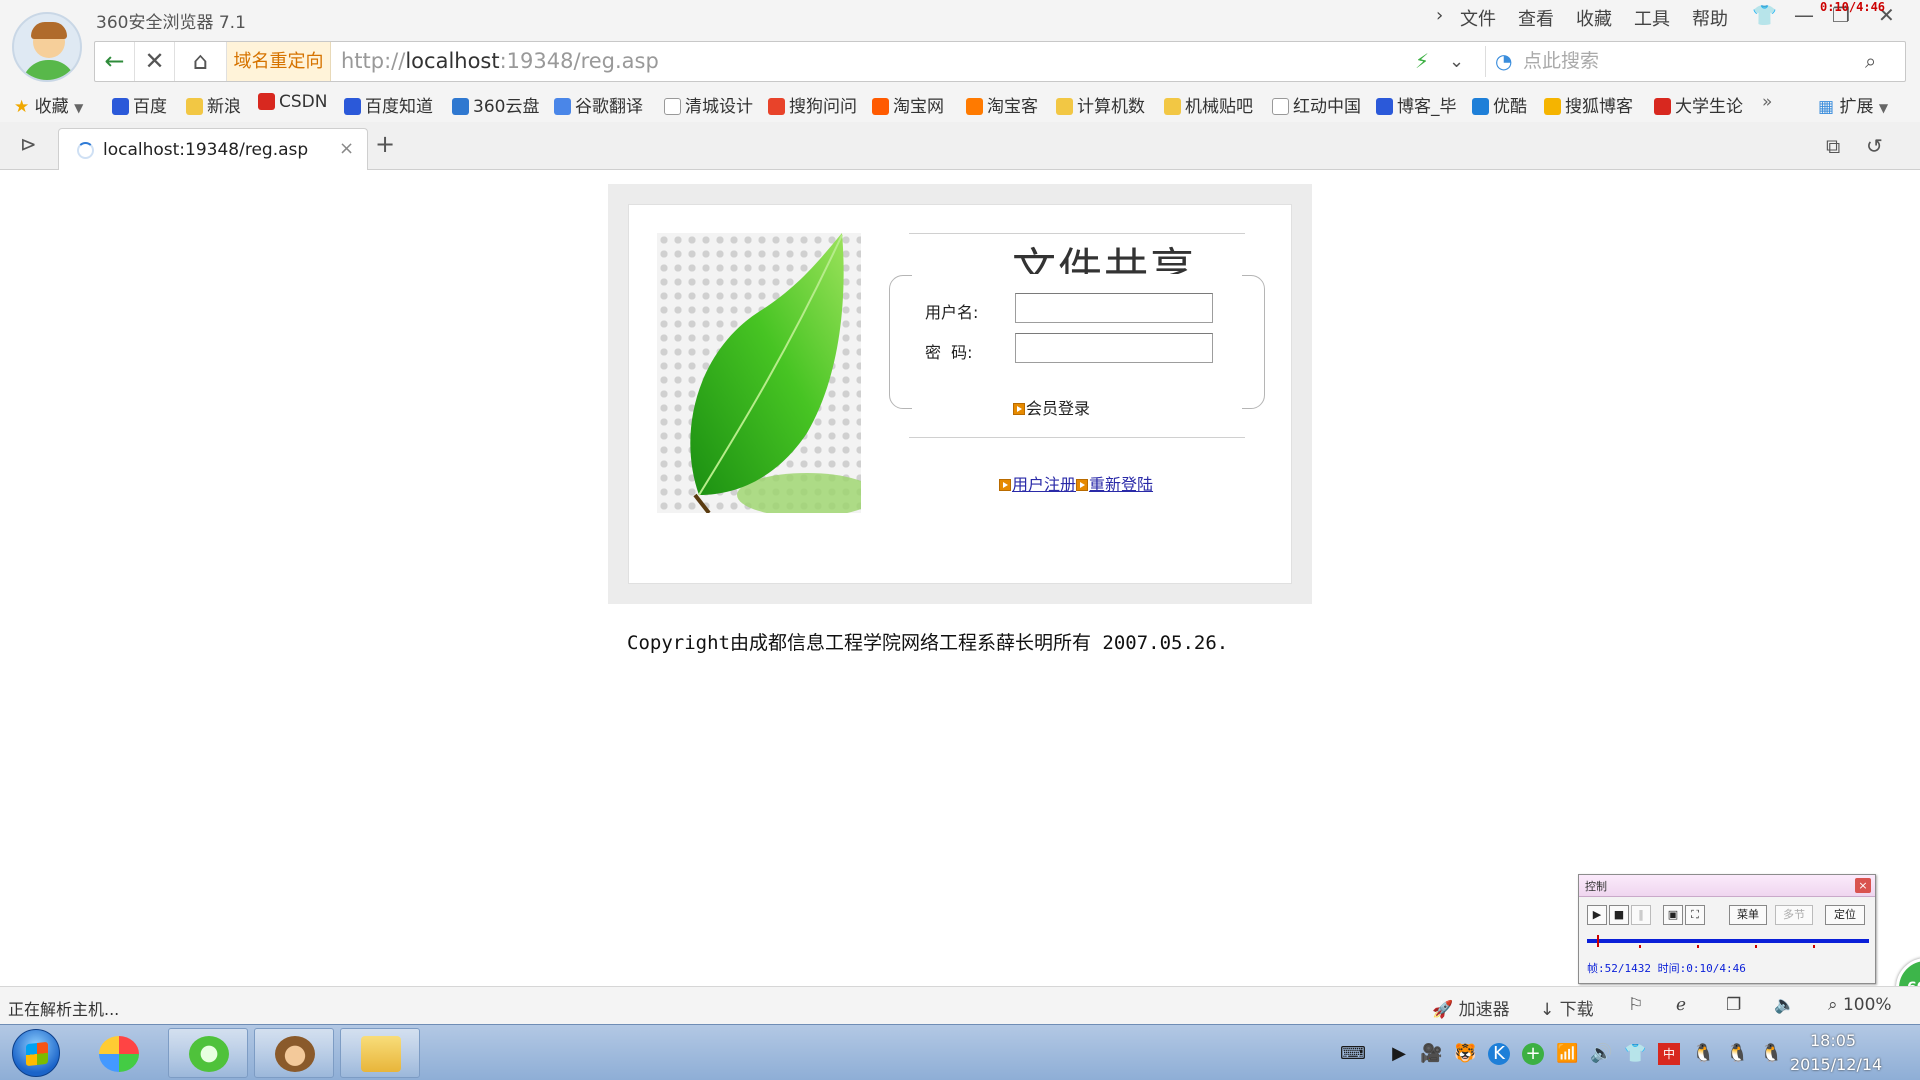 The width and height of the screenshot is (1920, 1080). What do you see at coordinates (598, 104) in the screenshot?
I see `bookmark-item: 谷歌翻译` at bounding box center [598, 104].